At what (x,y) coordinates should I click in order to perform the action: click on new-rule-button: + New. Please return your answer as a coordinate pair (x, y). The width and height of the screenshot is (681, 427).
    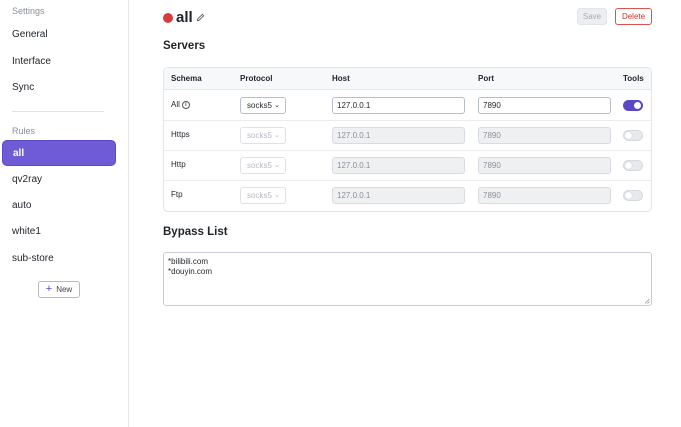
    Looking at the image, I should click on (59, 289).